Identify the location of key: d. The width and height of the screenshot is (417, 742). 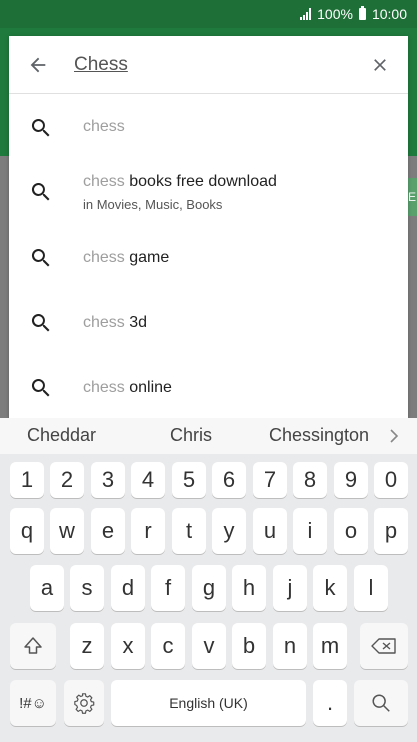
(128, 588).